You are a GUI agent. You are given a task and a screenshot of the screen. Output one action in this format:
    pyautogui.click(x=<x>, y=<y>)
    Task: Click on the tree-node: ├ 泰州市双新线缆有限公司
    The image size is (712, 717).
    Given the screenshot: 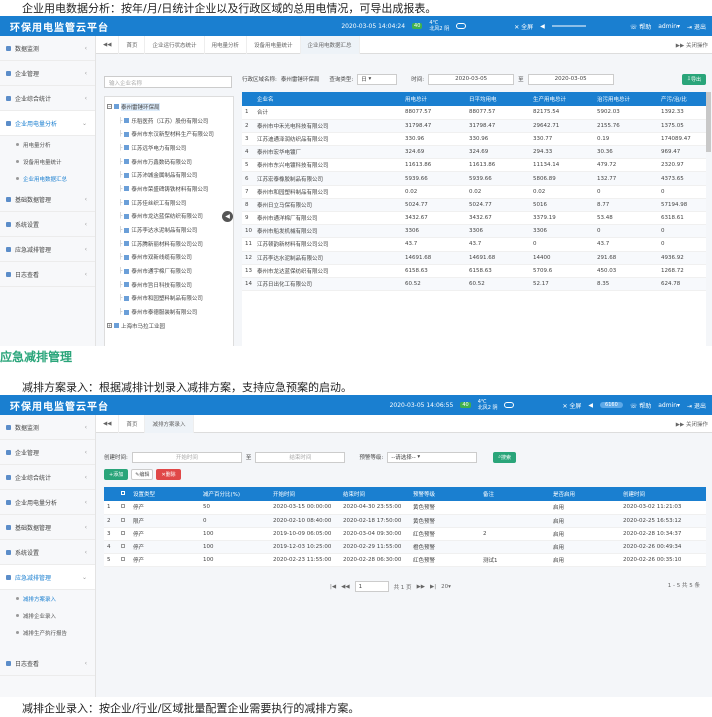 What is the action you would take?
    pyautogui.click(x=169, y=258)
    